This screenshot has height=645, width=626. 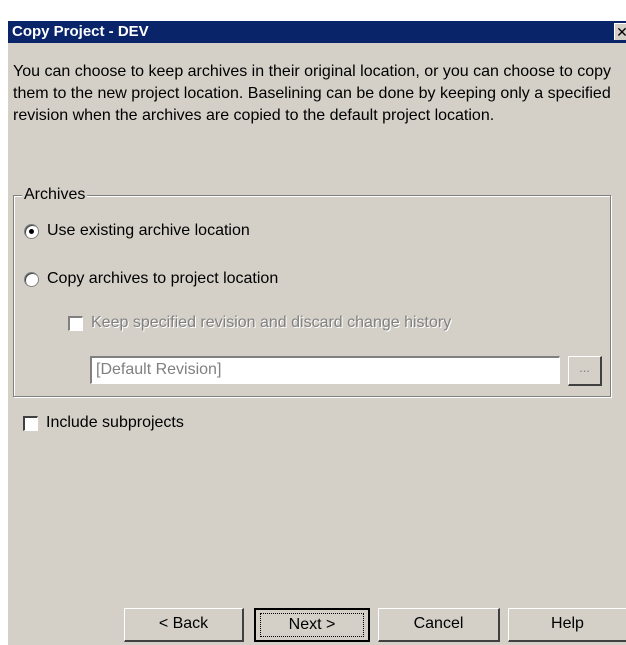 I want to click on include-subprojects-checkbox: Include subprojects, so click(x=103, y=423).